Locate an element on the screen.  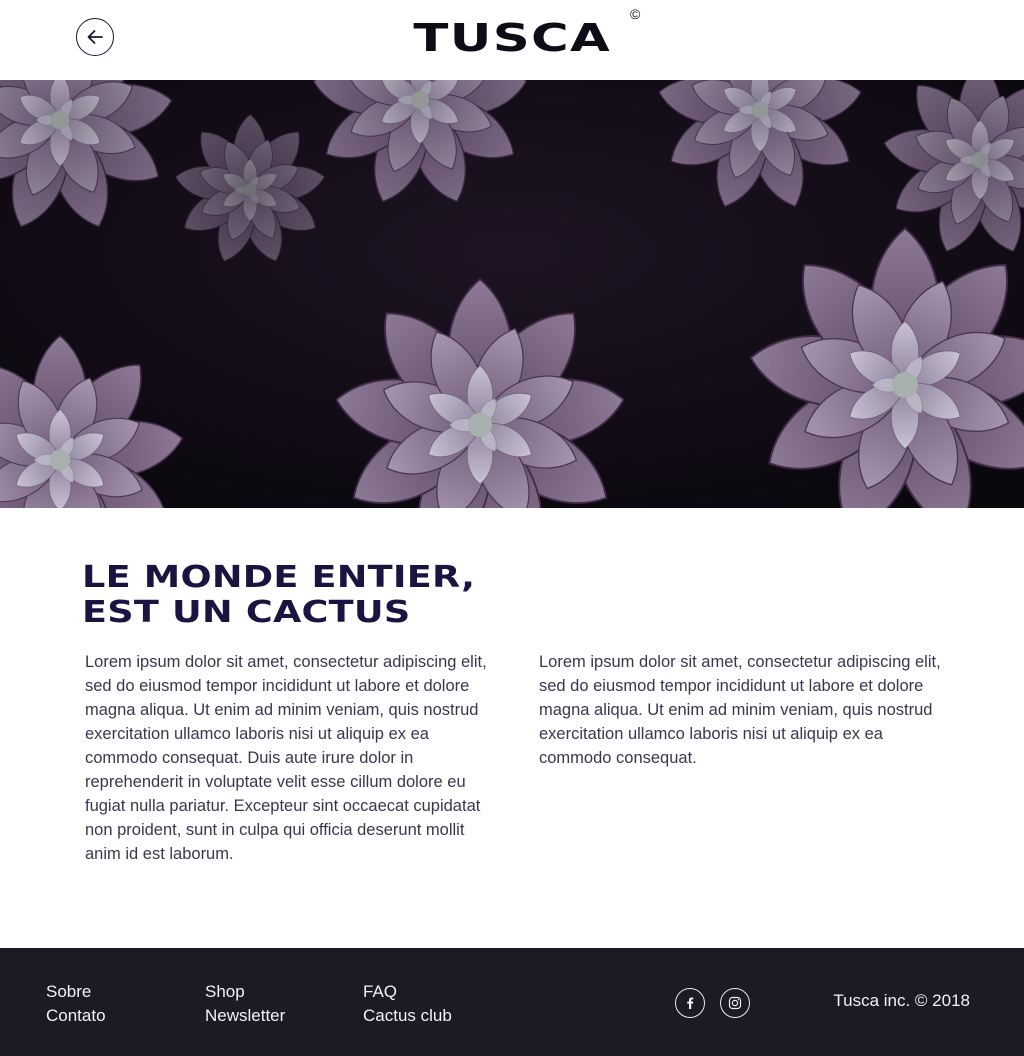
footer-link-newsletter: Newsletter is located at coordinates (245, 1016).